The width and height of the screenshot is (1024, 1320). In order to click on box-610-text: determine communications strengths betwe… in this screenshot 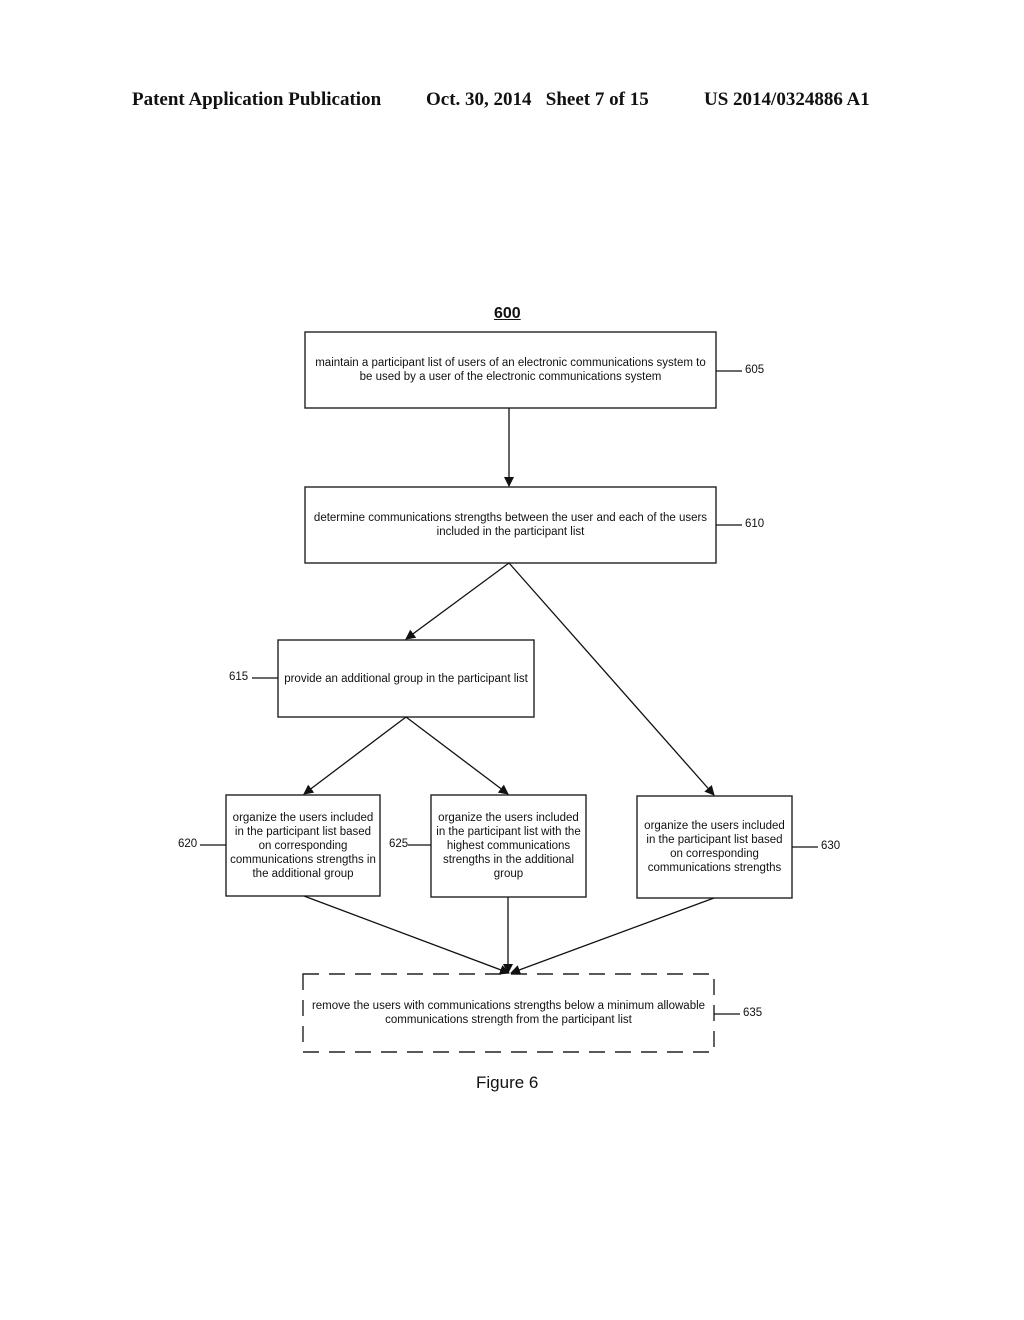, I will do `click(510, 525)`.